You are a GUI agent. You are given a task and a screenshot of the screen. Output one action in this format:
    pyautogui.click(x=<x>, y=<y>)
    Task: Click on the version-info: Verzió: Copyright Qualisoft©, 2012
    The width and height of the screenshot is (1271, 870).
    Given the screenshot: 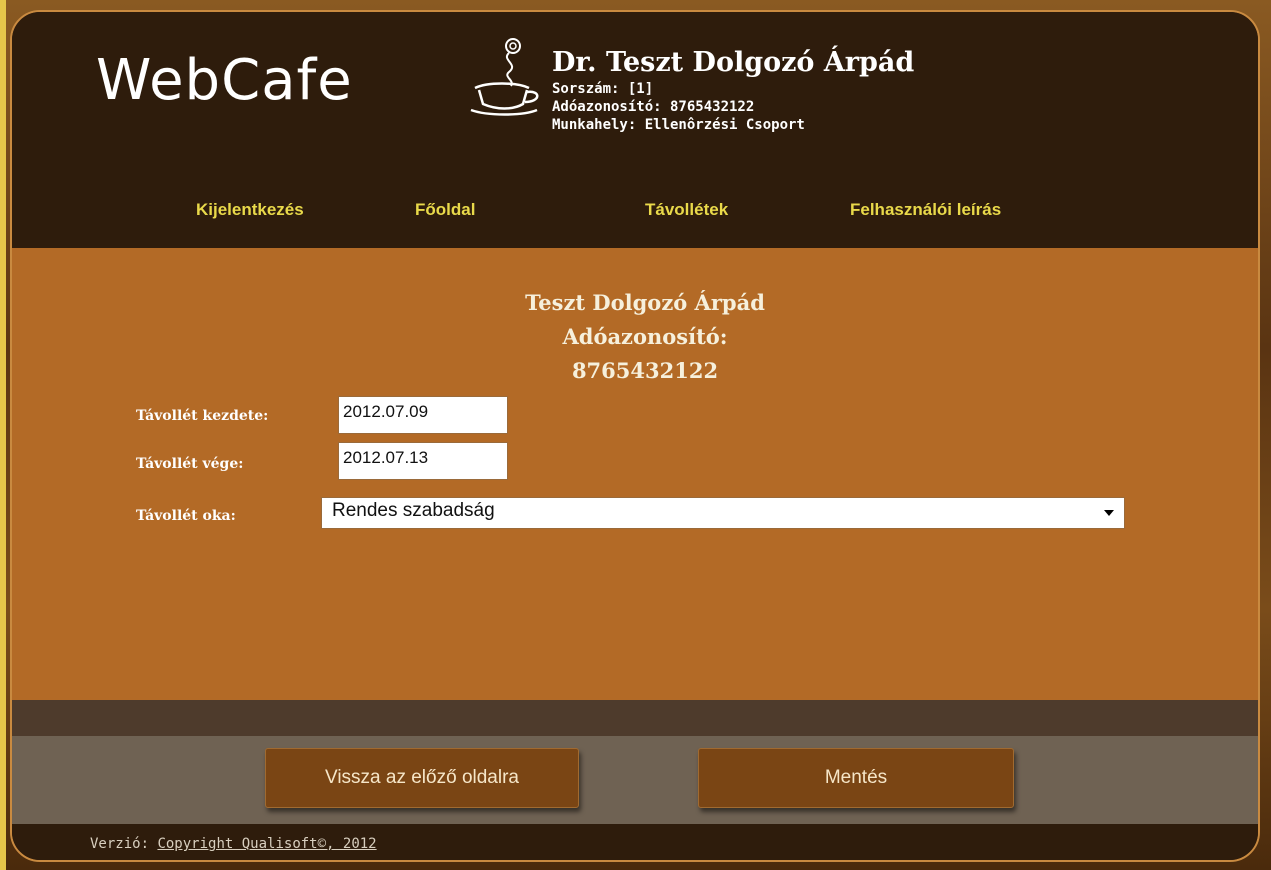 What is the action you would take?
    pyautogui.click(x=233, y=844)
    